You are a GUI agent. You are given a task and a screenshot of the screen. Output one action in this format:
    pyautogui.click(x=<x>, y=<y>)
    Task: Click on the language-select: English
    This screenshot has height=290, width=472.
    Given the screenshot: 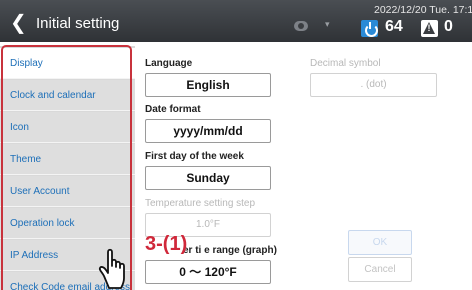 What is the action you would take?
    pyautogui.click(x=208, y=85)
    